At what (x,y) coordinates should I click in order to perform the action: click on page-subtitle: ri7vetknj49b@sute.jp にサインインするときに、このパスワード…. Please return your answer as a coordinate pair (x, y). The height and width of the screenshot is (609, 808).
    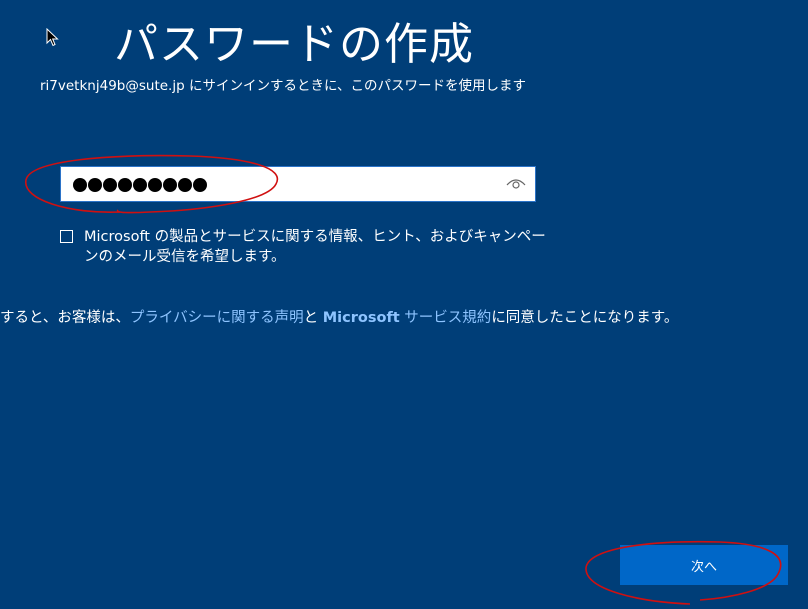
    Looking at the image, I should click on (283, 86).